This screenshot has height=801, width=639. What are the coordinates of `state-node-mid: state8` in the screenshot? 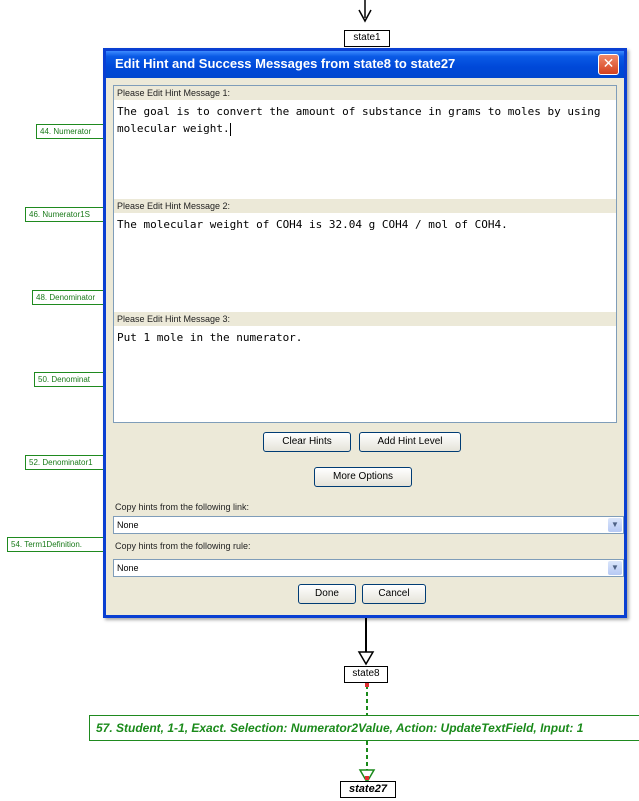 It's located at (366, 674).